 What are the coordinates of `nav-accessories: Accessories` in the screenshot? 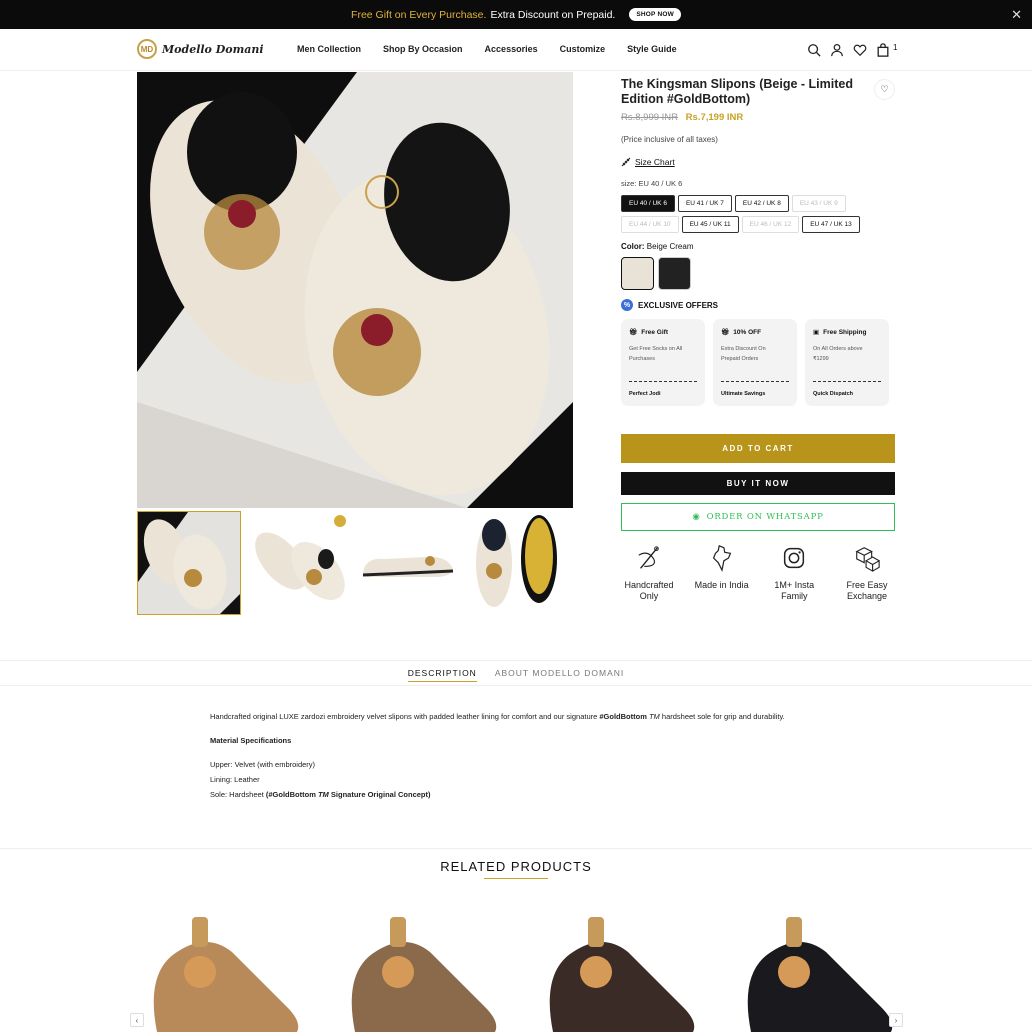 It's located at (511, 49).